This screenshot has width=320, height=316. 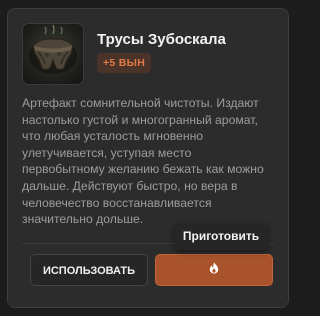 What do you see at coordinates (161, 39) in the screenshot?
I see `item-title: Трусы Зубоскала` at bounding box center [161, 39].